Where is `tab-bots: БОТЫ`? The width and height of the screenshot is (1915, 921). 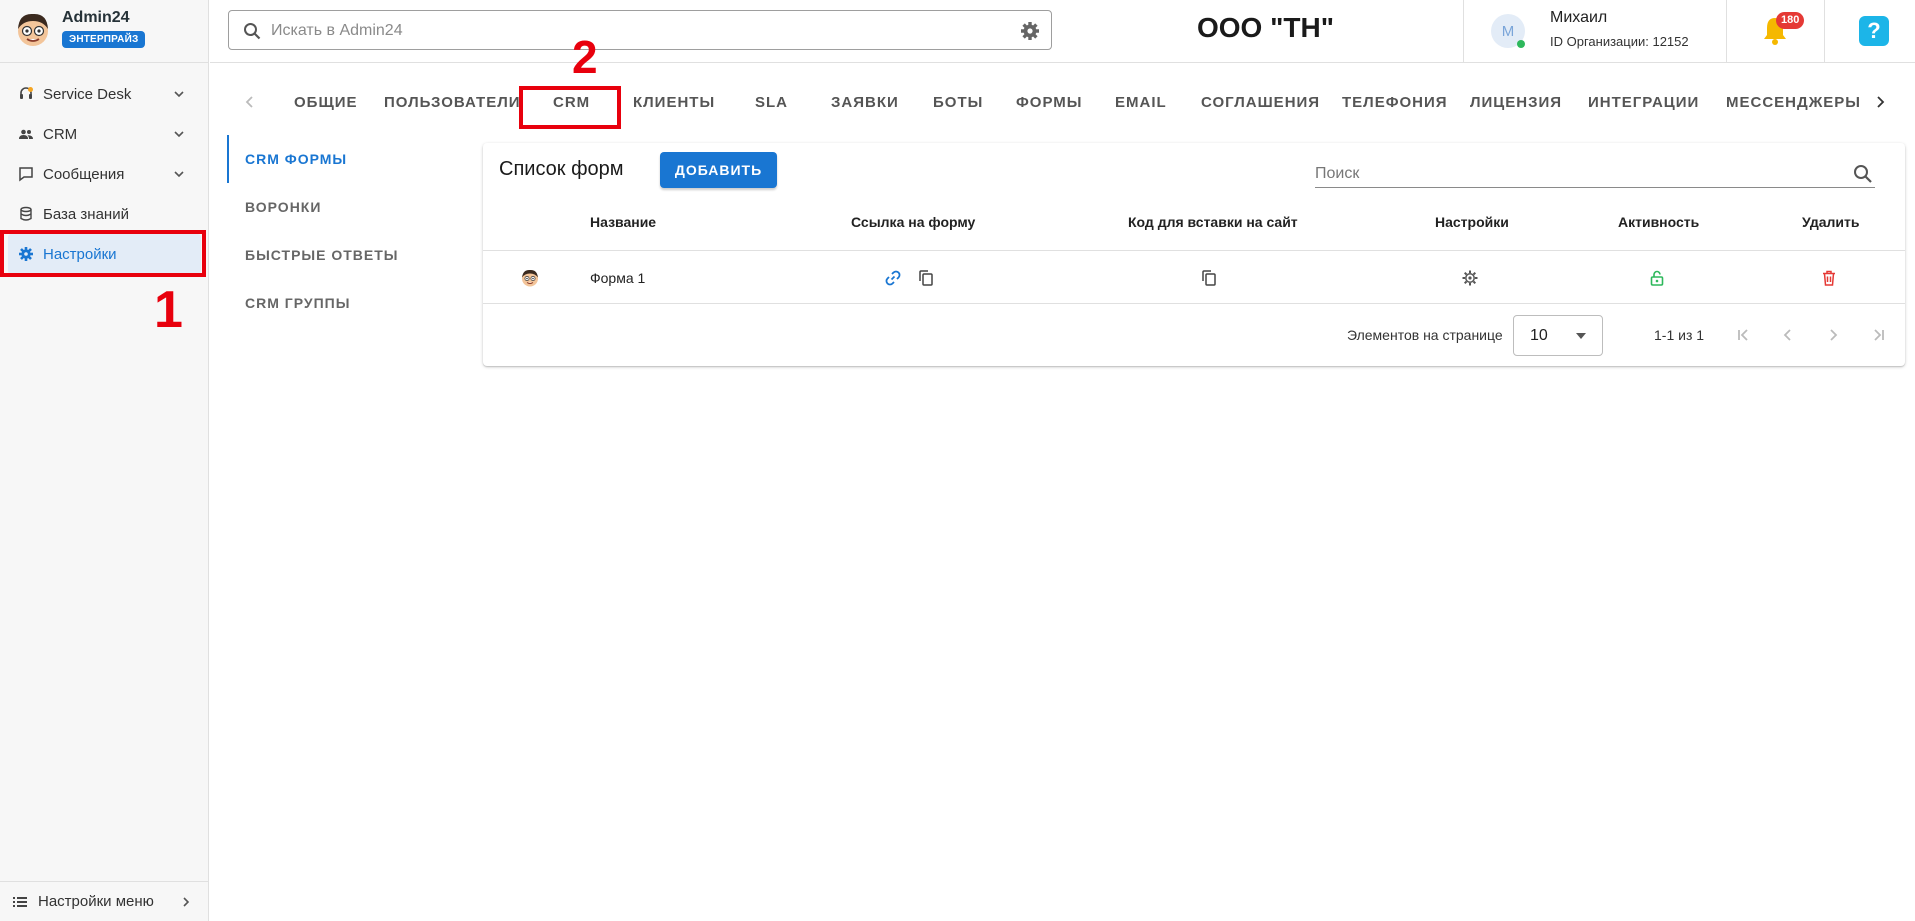 tab-bots: БОТЫ is located at coordinates (958, 102).